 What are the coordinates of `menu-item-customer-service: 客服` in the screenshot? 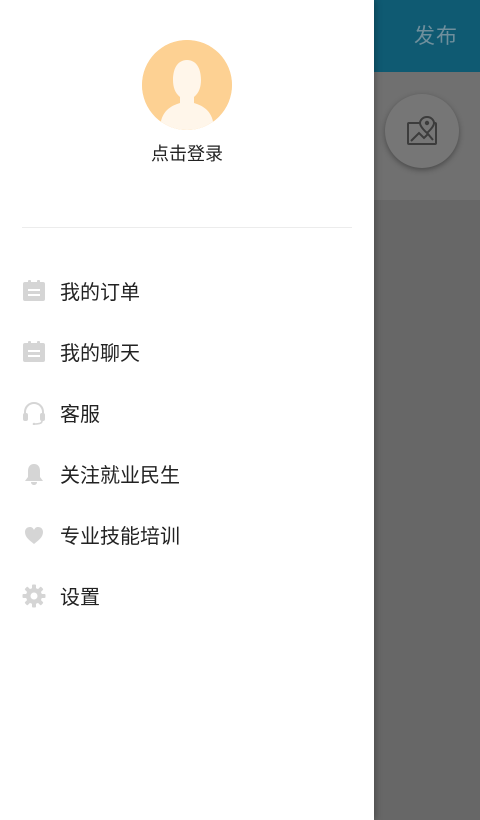 It's located at (187, 412).